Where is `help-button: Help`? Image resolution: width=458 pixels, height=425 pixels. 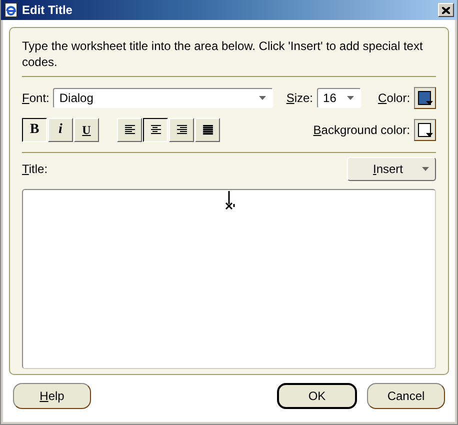 help-button: Help is located at coordinates (52, 396).